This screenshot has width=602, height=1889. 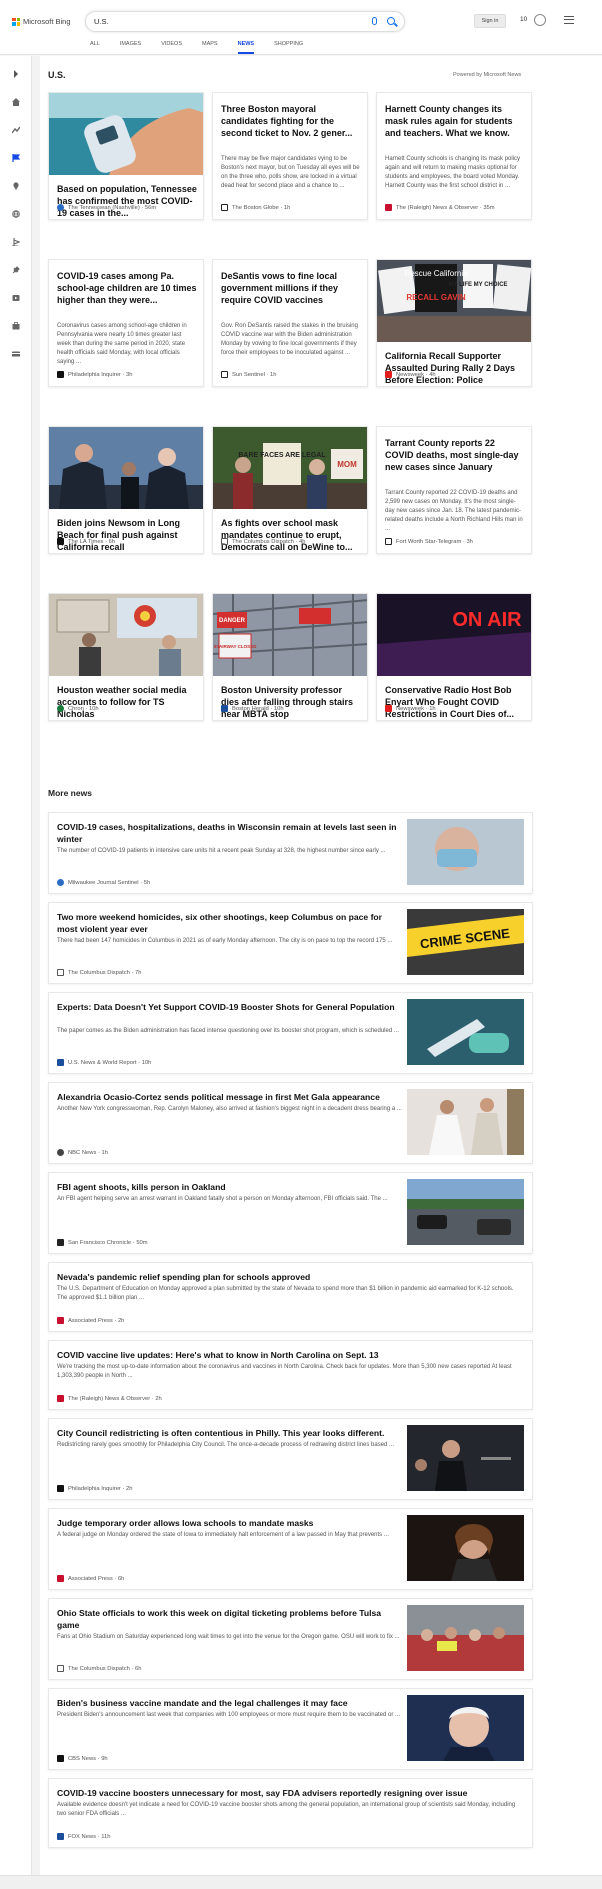 I want to click on business-icon, so click(x=16, y=326).